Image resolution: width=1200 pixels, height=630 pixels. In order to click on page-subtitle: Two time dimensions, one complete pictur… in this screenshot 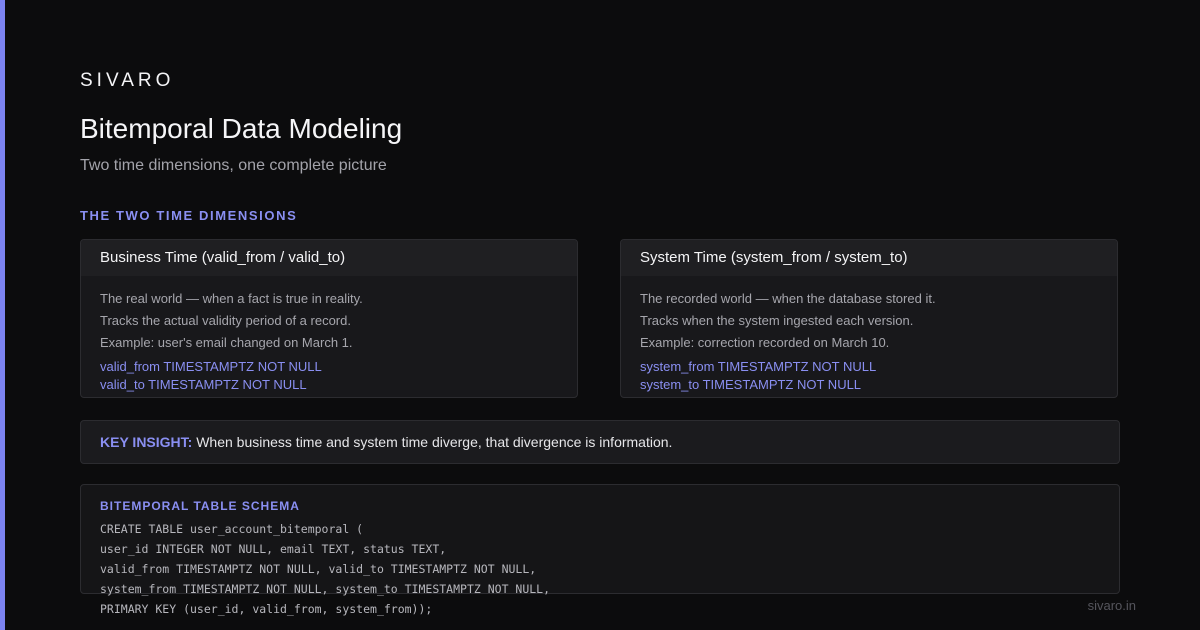, I will do `click(233, 165)`.